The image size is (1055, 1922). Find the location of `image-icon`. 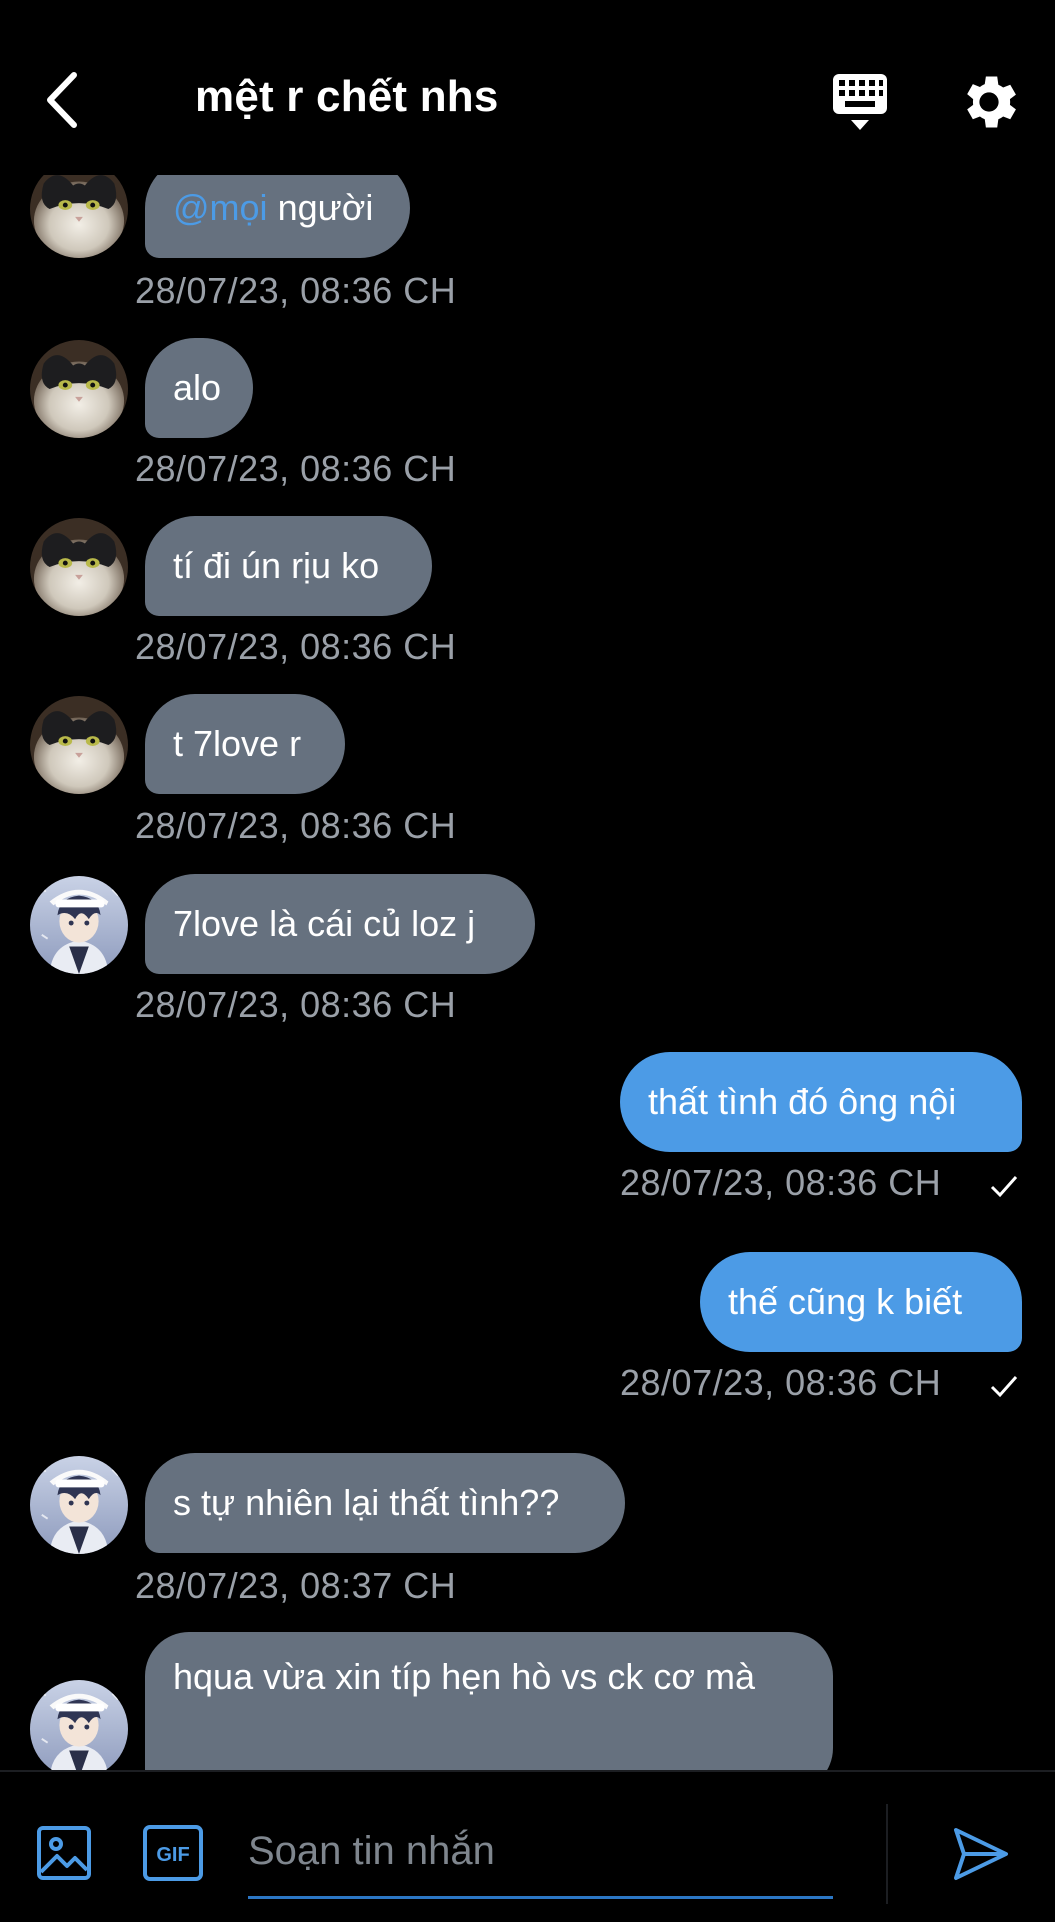

image-icon is located at coordinates (64, 1853).